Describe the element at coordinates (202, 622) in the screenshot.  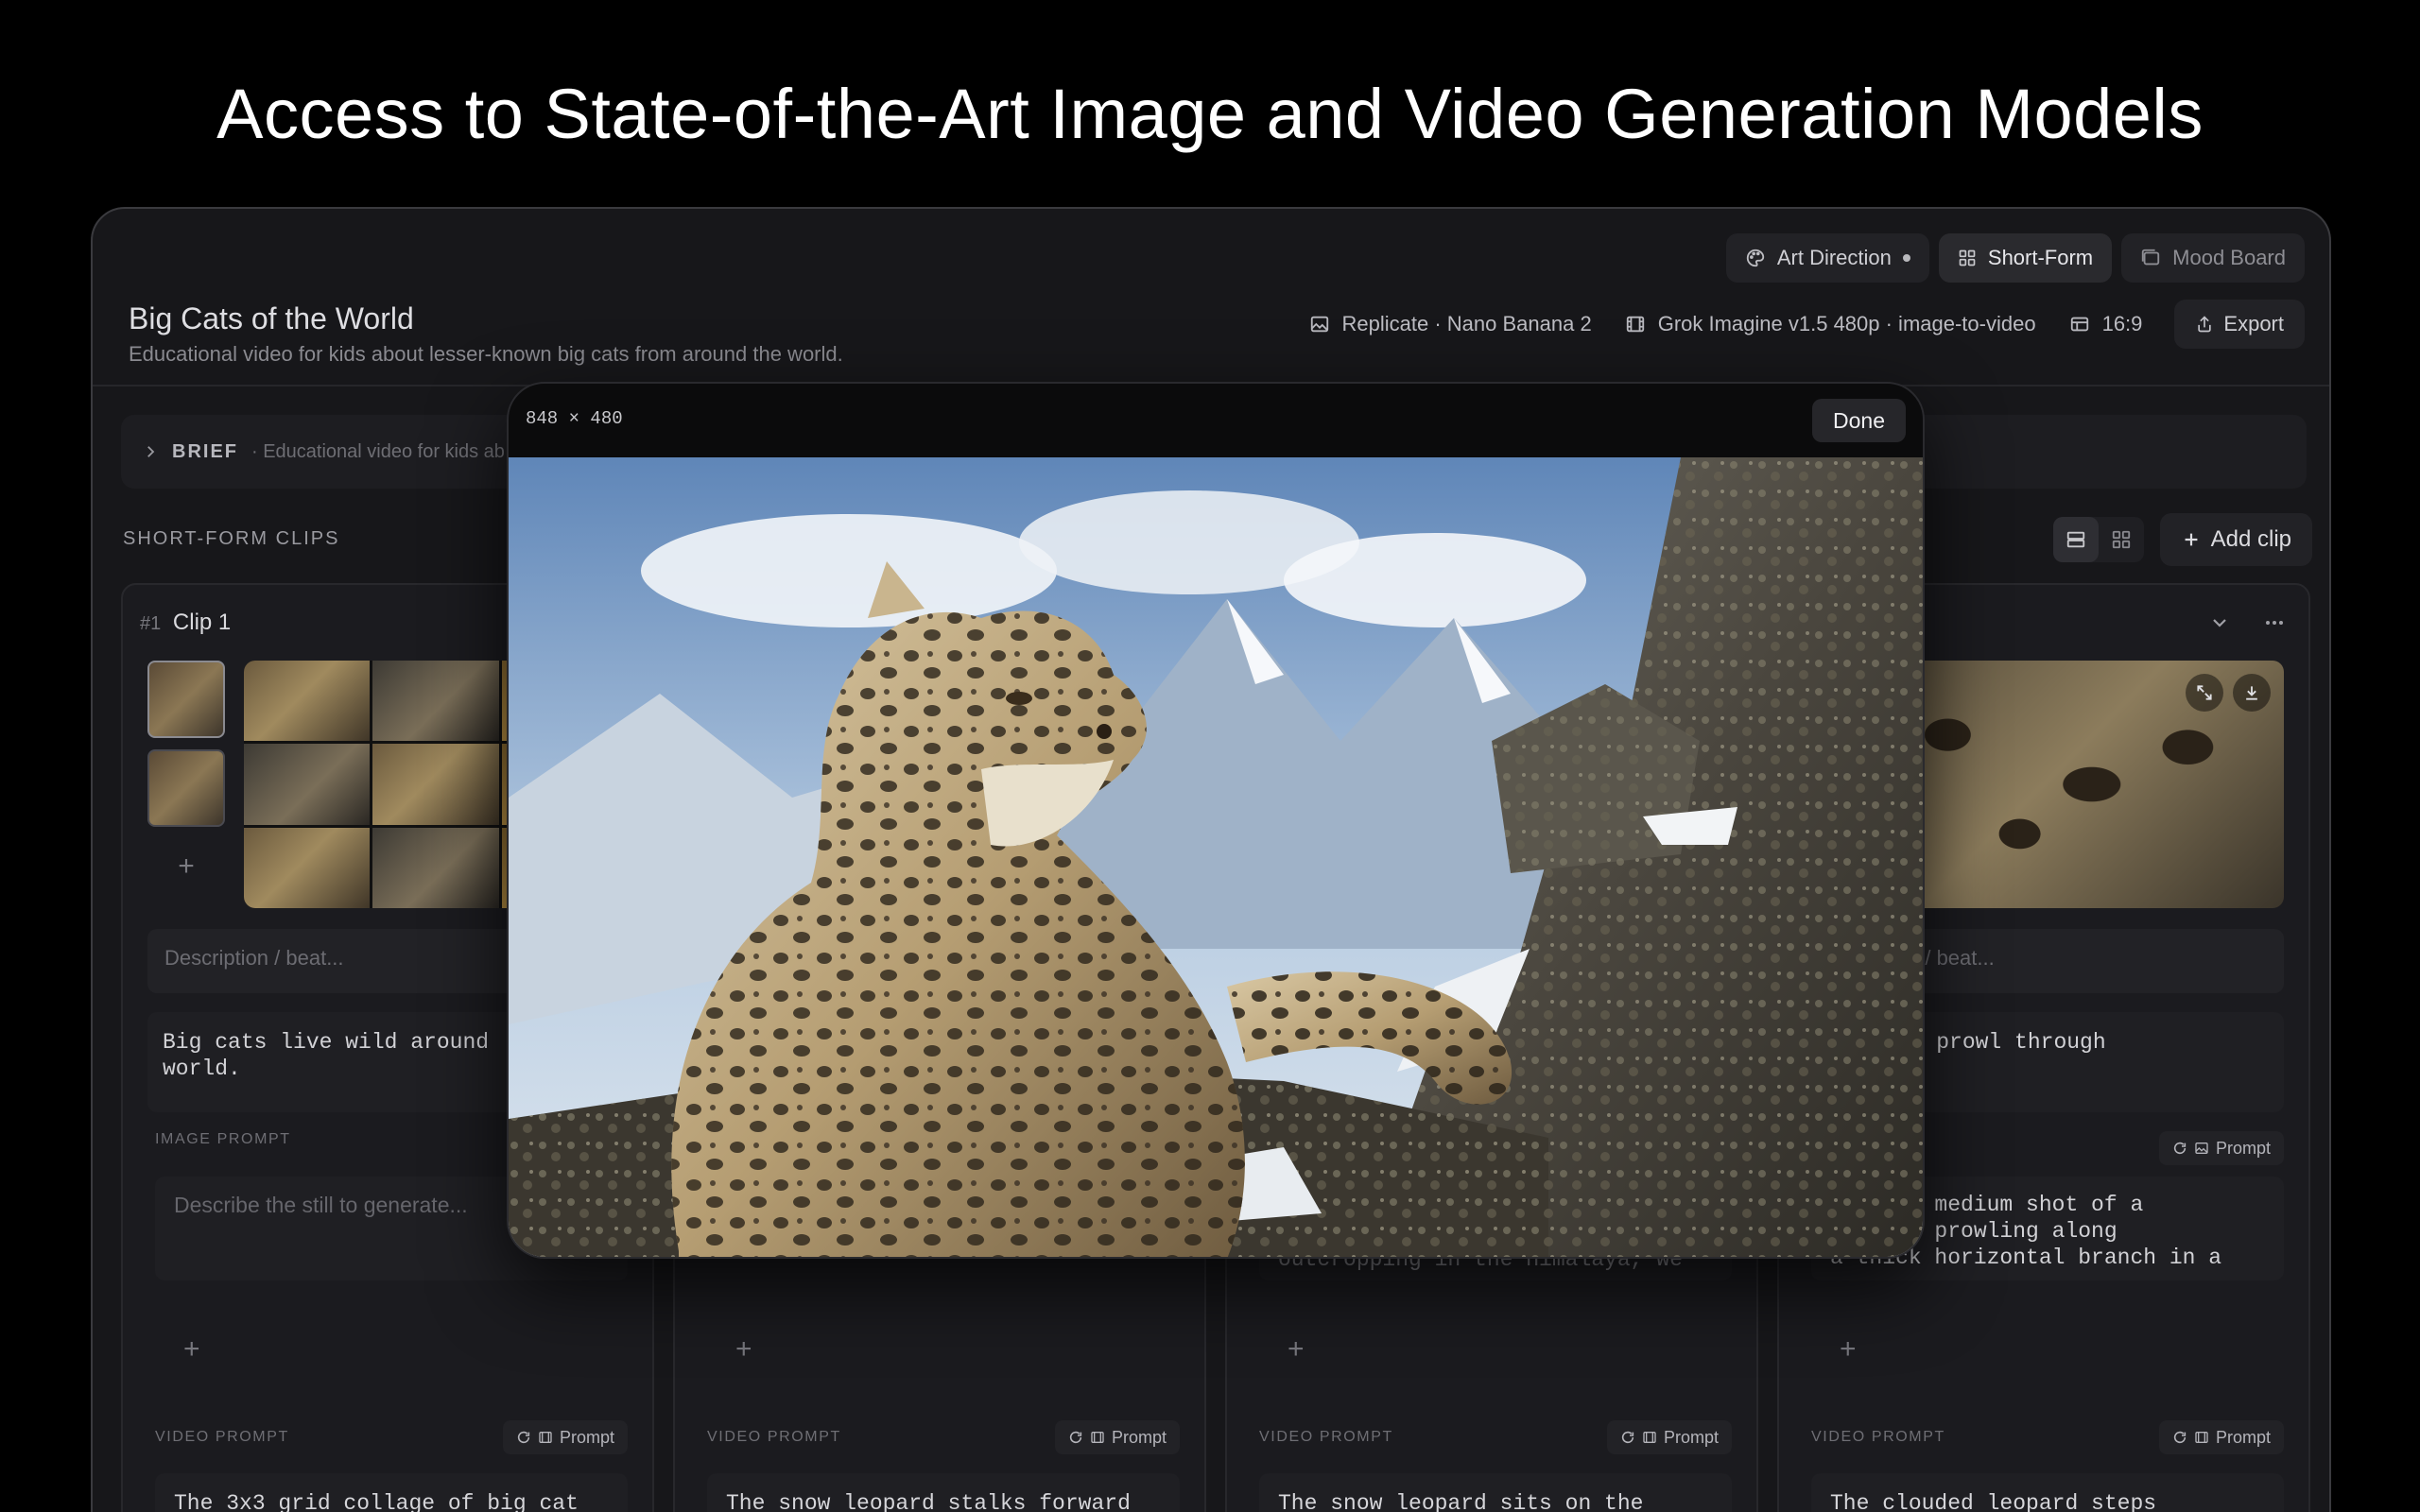
I see `clip-name: Clip 1` at that location.